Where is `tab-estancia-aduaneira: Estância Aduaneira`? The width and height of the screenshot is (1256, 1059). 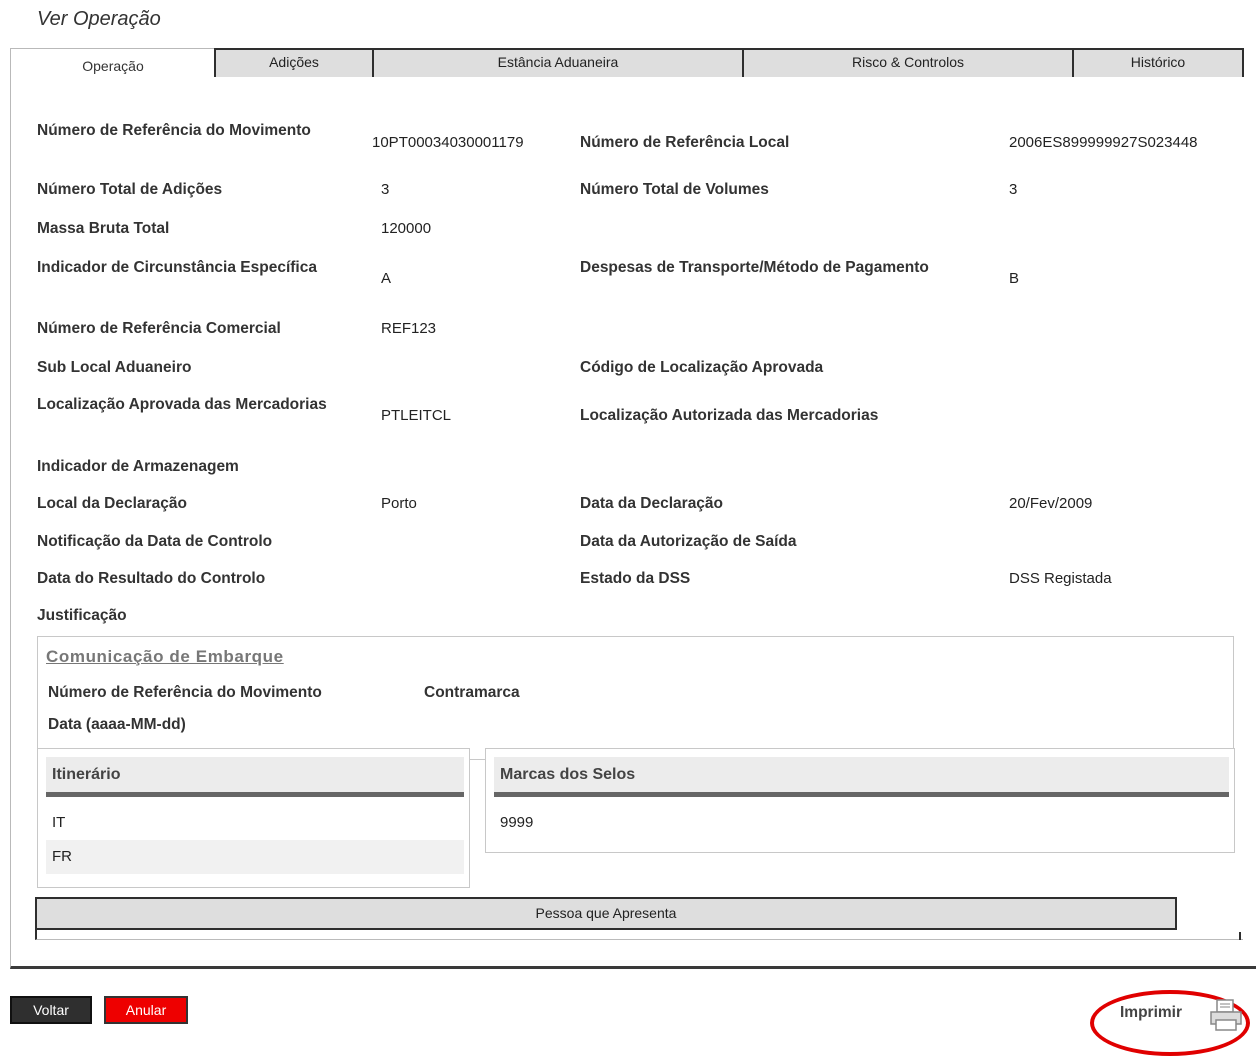 tab-estancia-aduaneira: Estância Aduaneira is located at coordinates (558, 63).